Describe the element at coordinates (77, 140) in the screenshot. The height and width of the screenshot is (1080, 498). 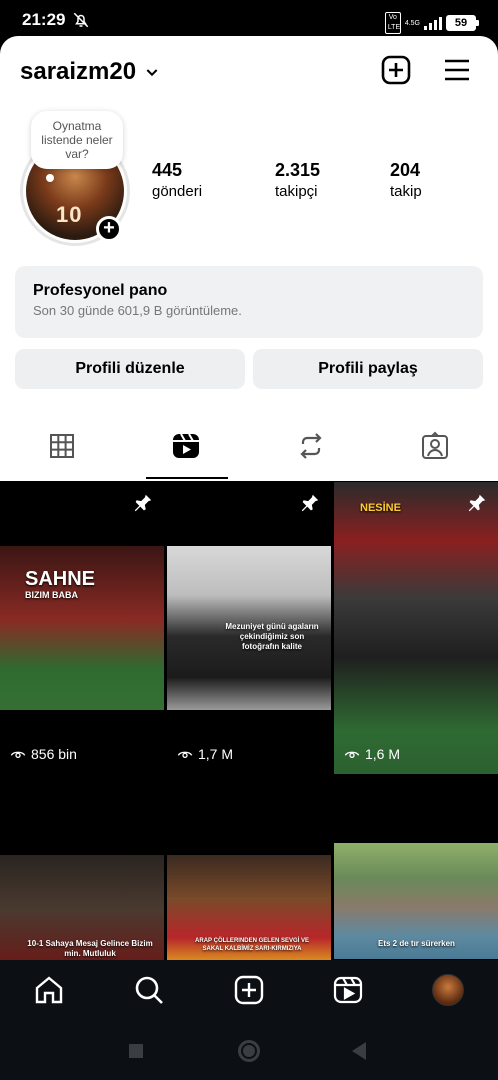
I see `profile-note: Oynatma listende neler var?` at that location.